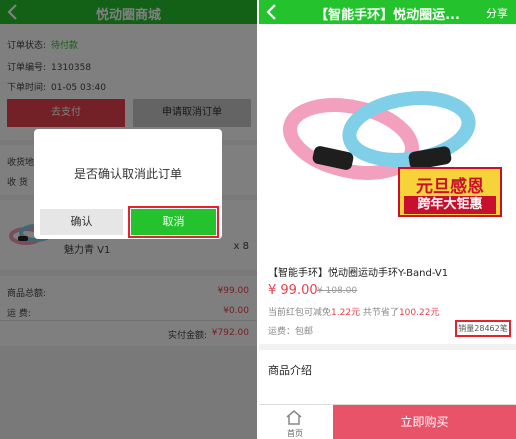  What do you see at coordinates (450, 205) in the screenshot?
I see `promo-line-2: 跨年大钜惠` at bounding box center [450, 205].